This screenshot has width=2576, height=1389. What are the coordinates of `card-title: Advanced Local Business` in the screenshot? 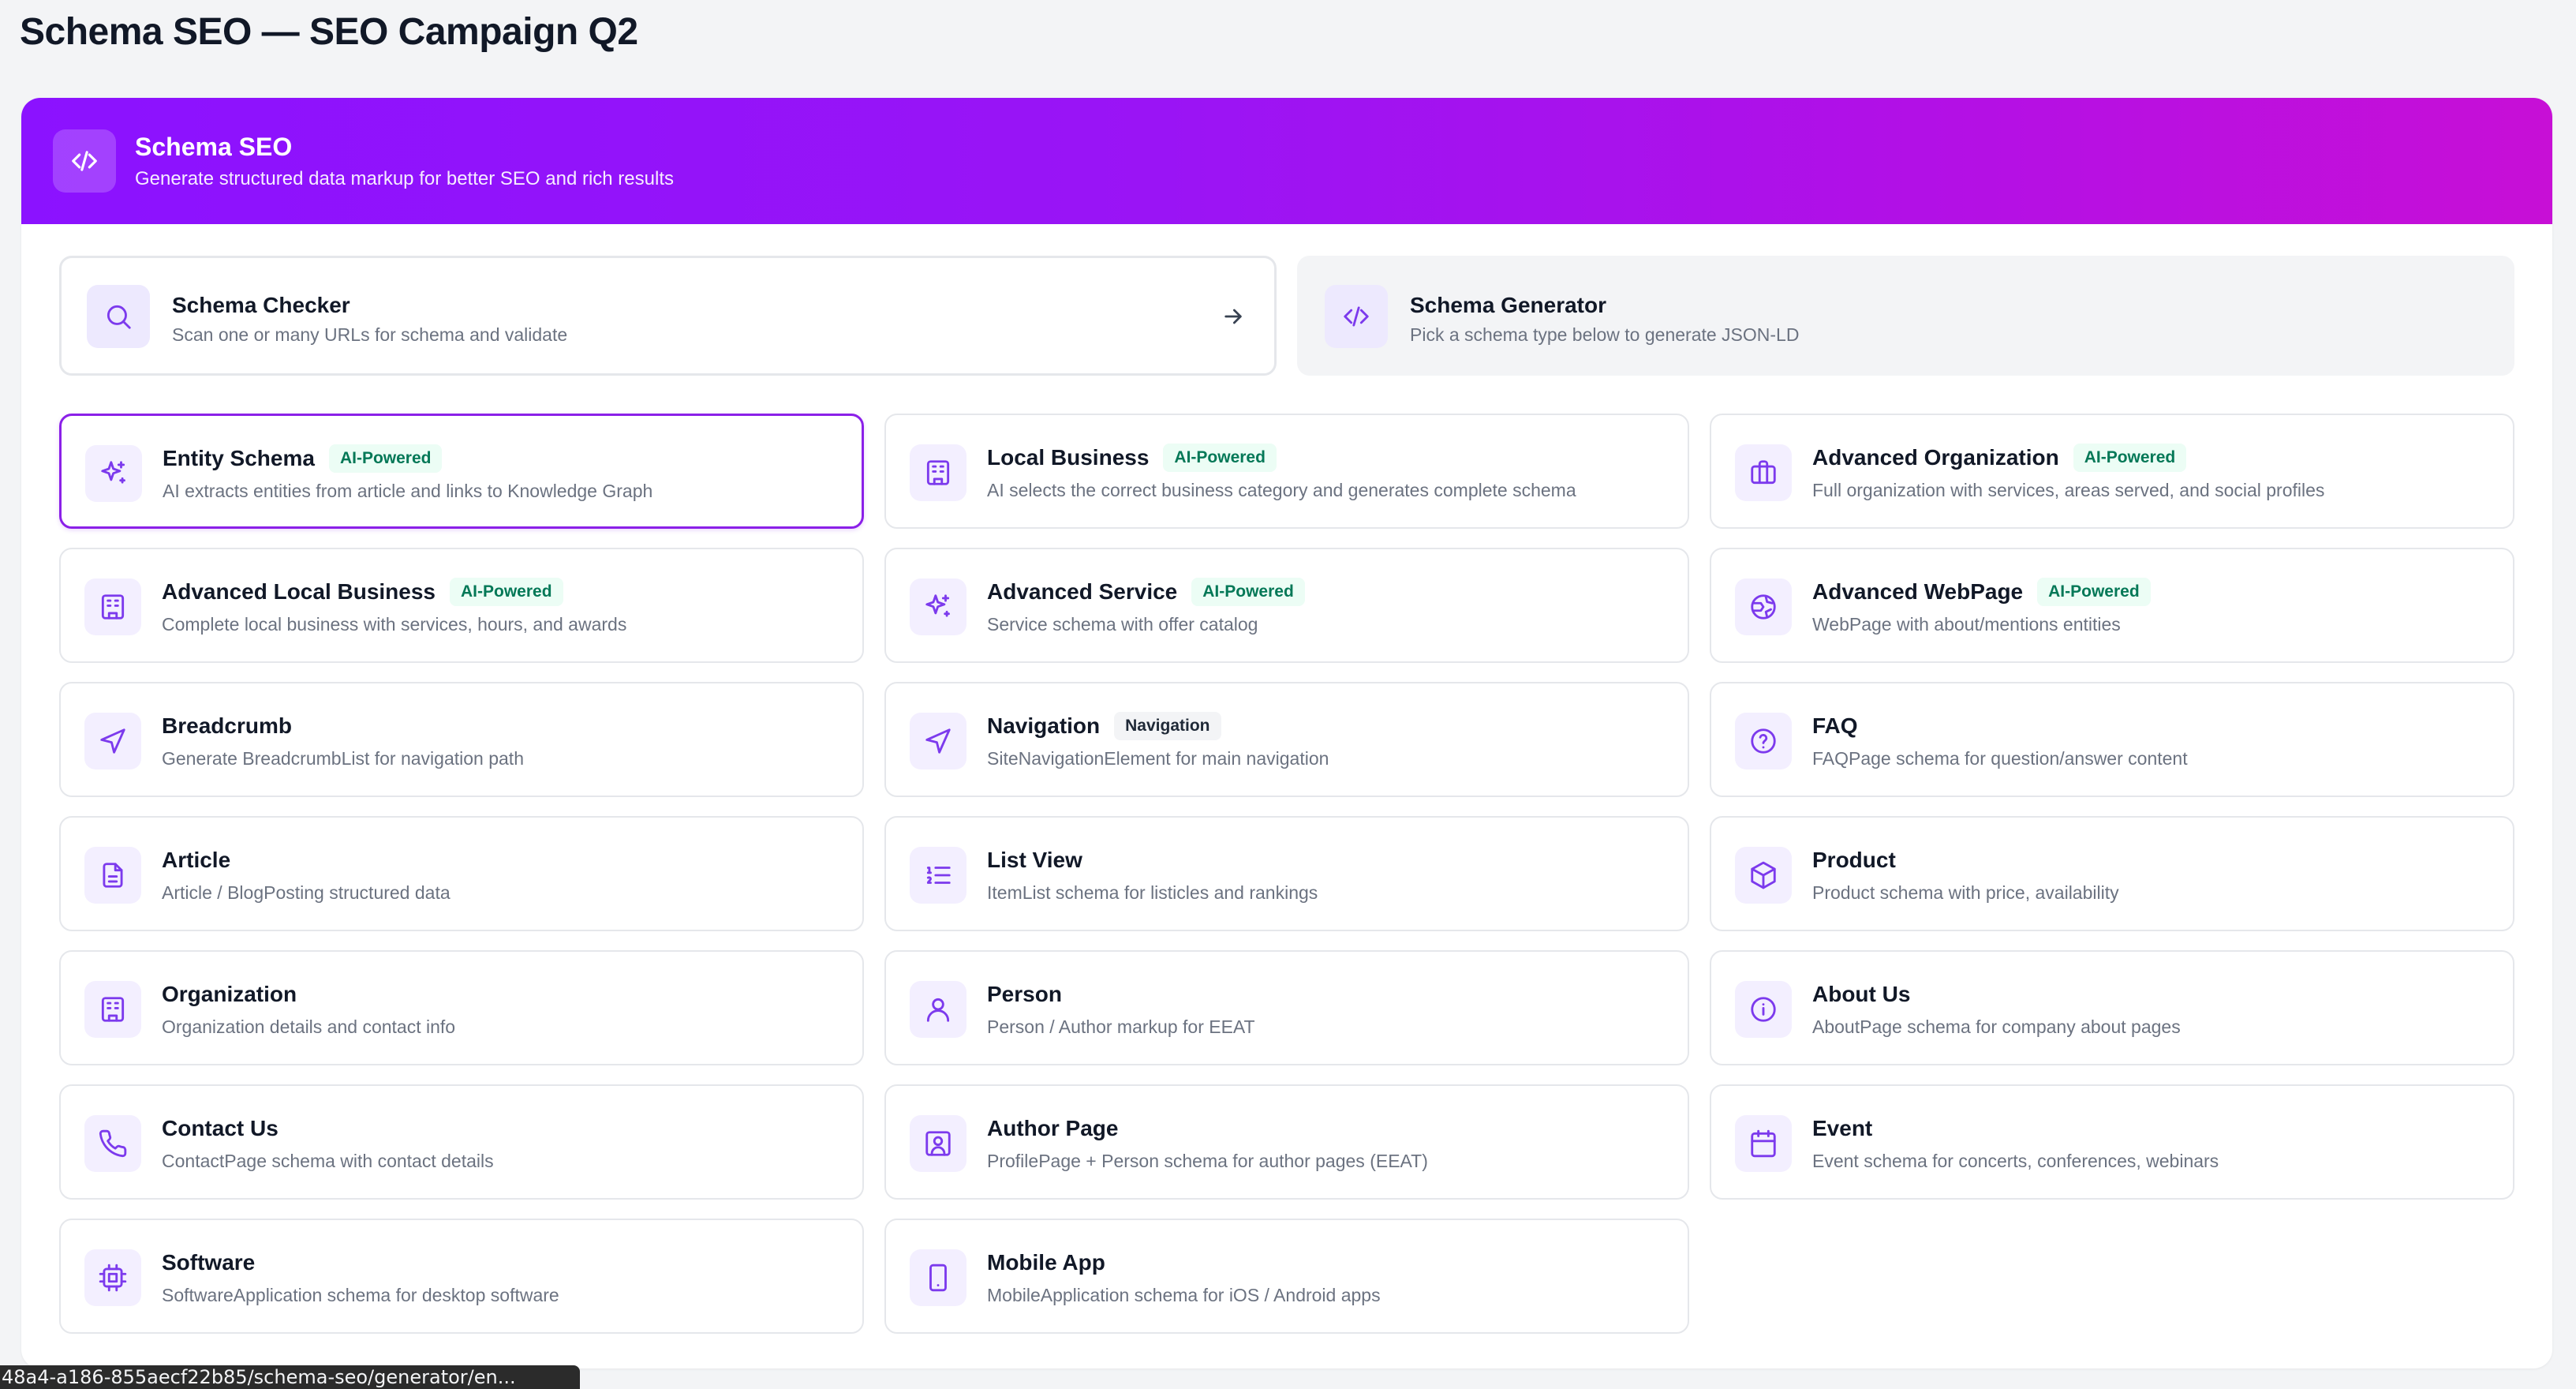 It's located at (299, 591).